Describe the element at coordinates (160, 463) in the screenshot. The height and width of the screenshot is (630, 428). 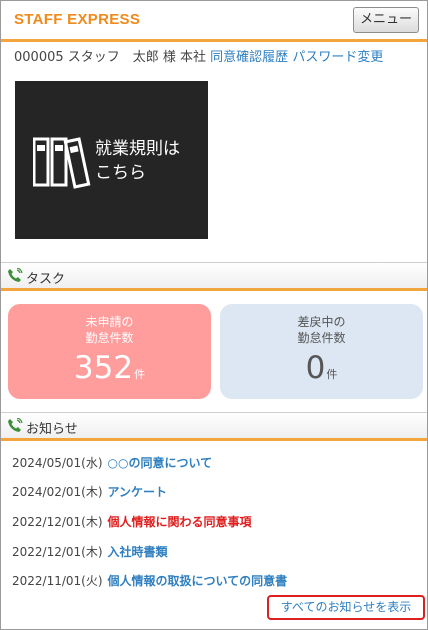
I see `notice-title-link: ○○の同意について` at that location.